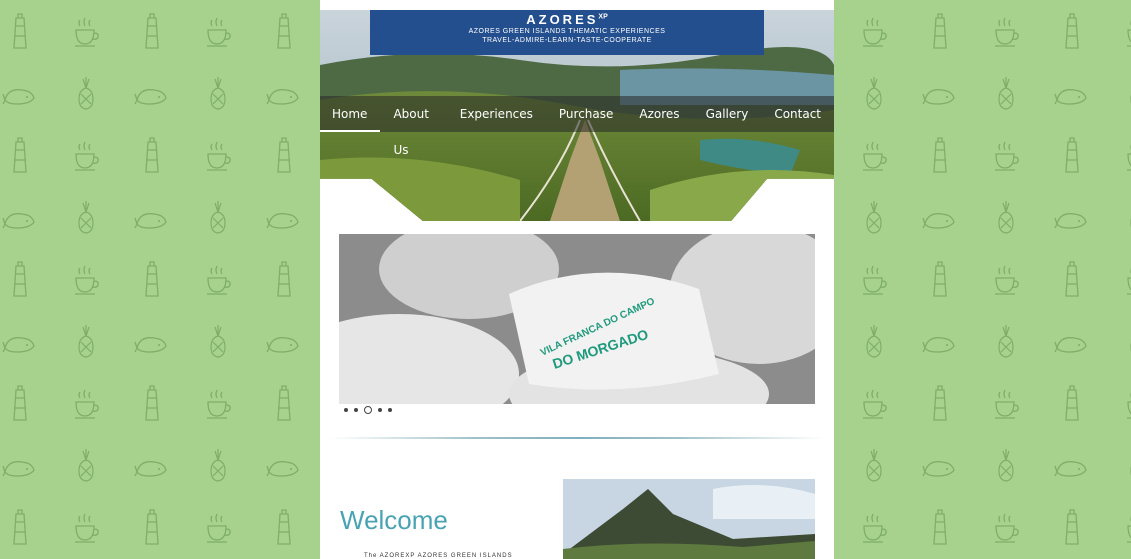 The image size is (1131, 559). Describe the element at coordinates (577, 438) in the screenshot. I see `section-divider` at that location.